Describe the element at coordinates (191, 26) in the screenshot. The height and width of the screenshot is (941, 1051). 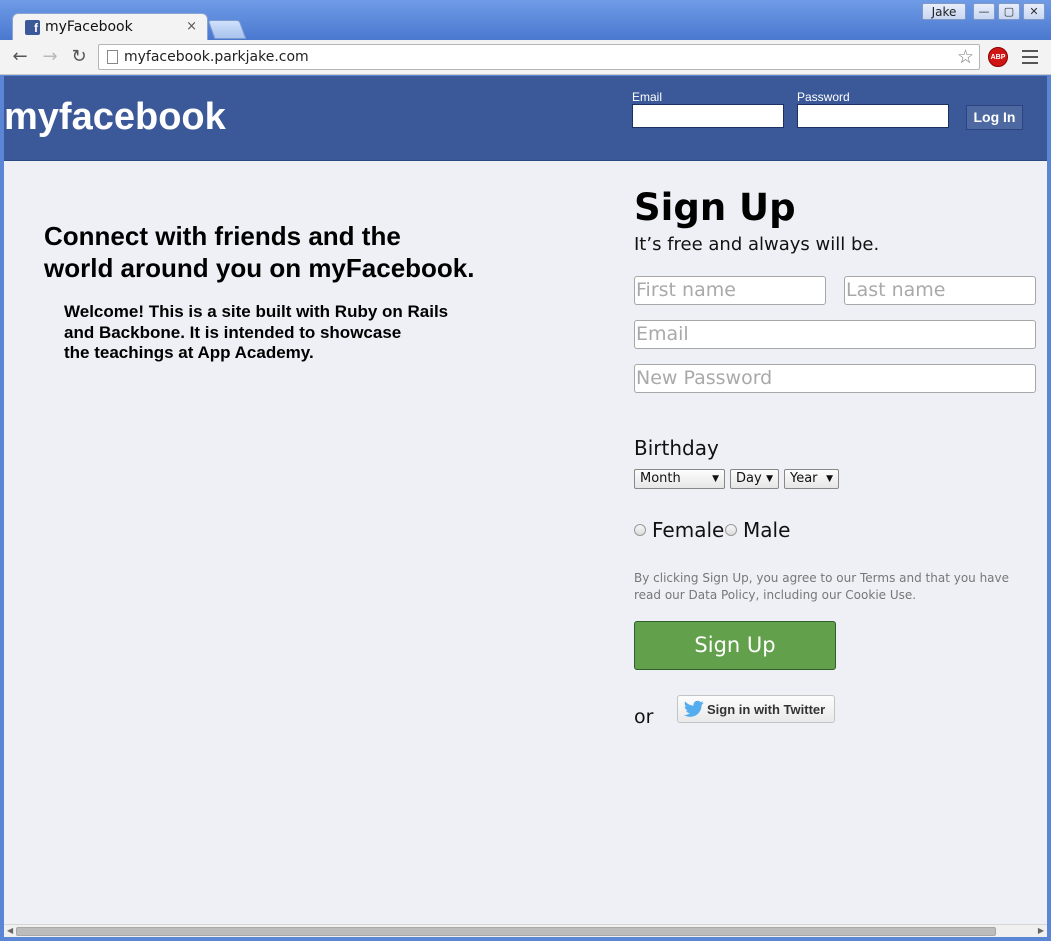
I see `tab-close-icon: ×` at that location.